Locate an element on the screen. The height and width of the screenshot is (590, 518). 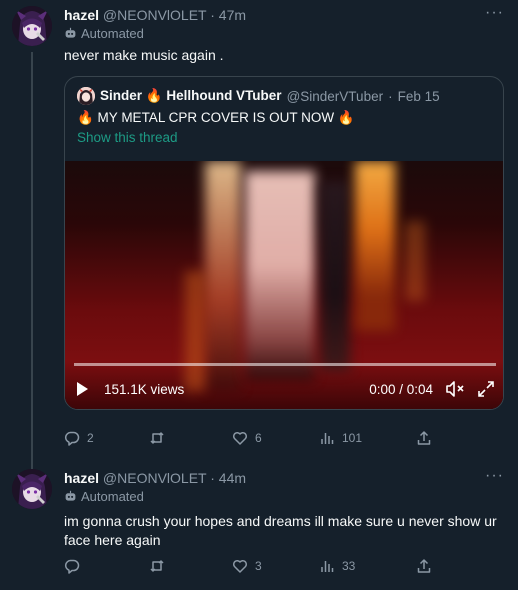
action-bar: 2 6 101 is located at coordinates (254, 440).